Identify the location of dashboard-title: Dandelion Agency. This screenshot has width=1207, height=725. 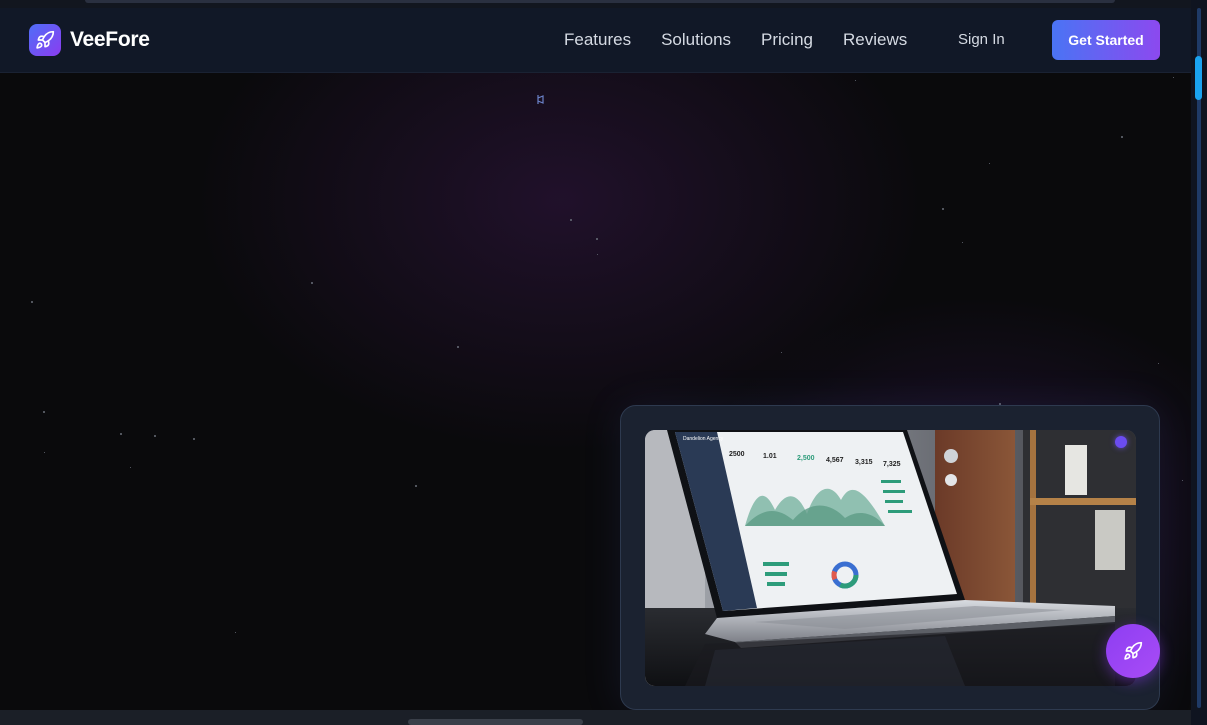
(703, 439).